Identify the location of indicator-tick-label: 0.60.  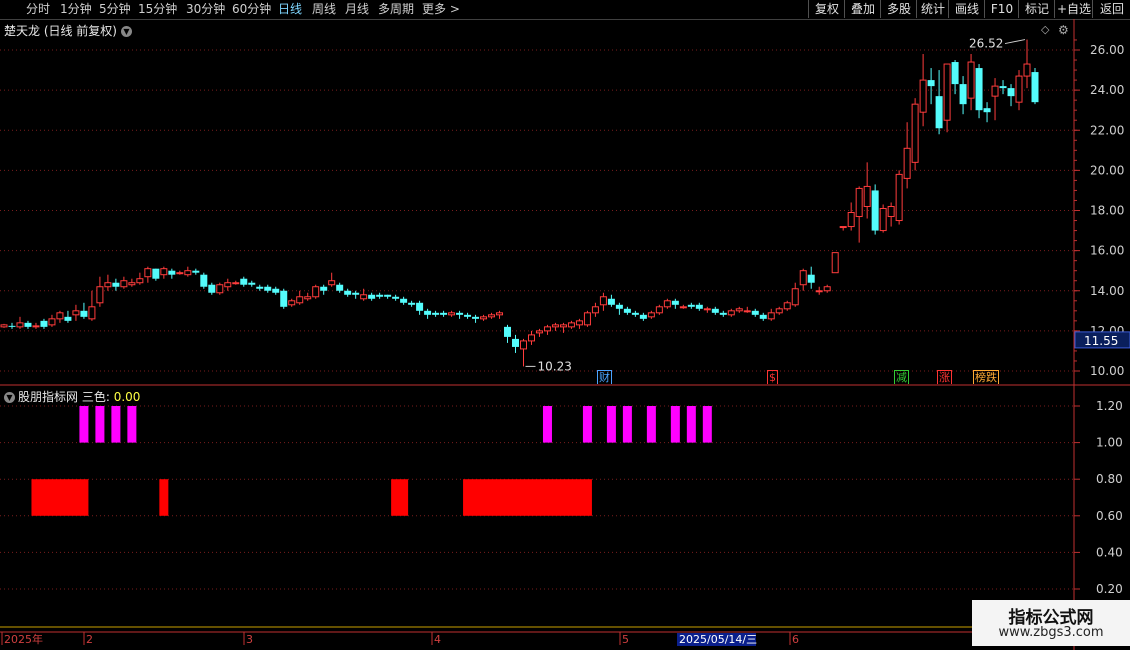
(1109, 516).